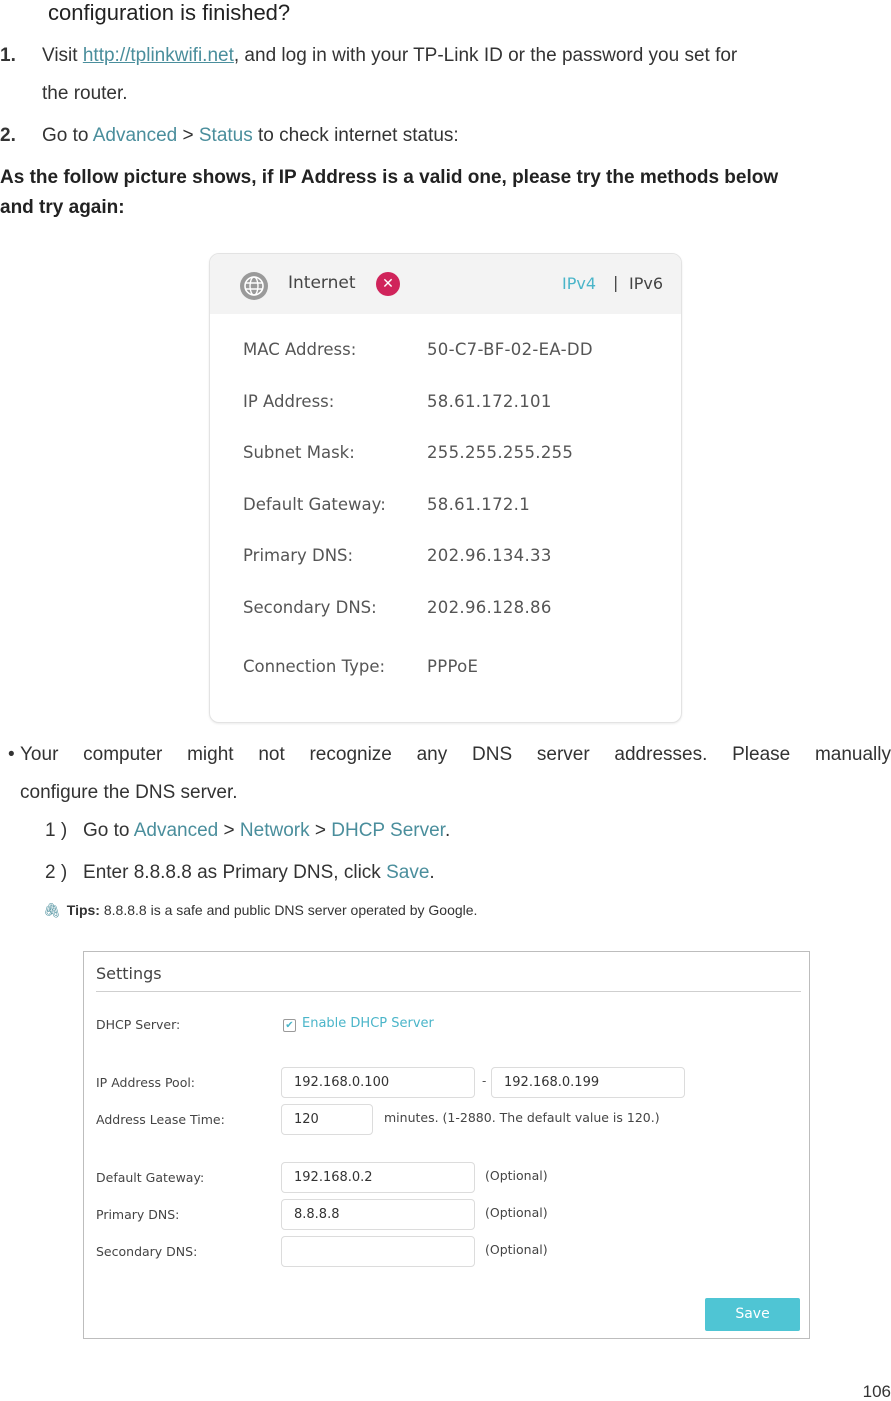 This screenshot has height=1401, width=891. Describe the element at coordinates (146, 1082) in the screenshot. I see `ip-address-pool-label: IP Address Pool:` at that location.